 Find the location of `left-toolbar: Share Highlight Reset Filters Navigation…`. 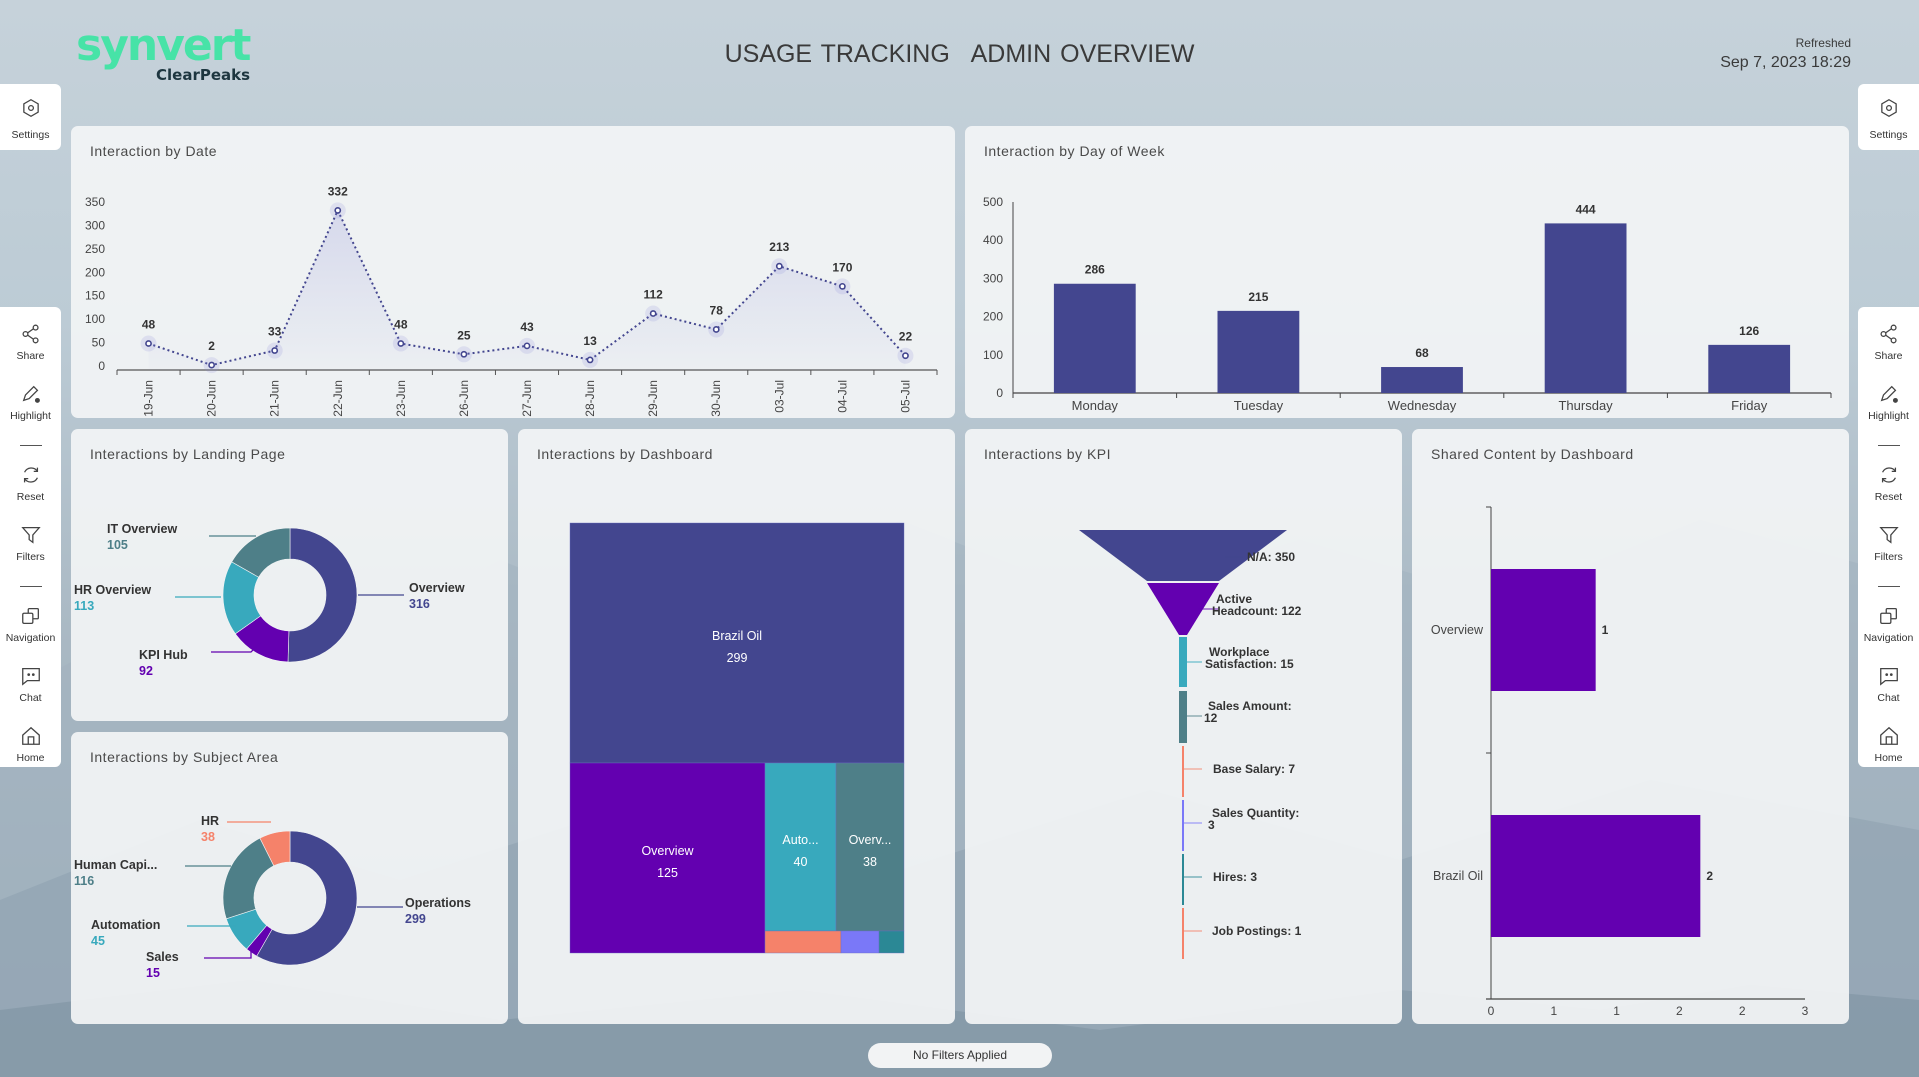

left-toolbar: Share Highlight Reset Filters Navigation… is located at coordinates (30, 537).